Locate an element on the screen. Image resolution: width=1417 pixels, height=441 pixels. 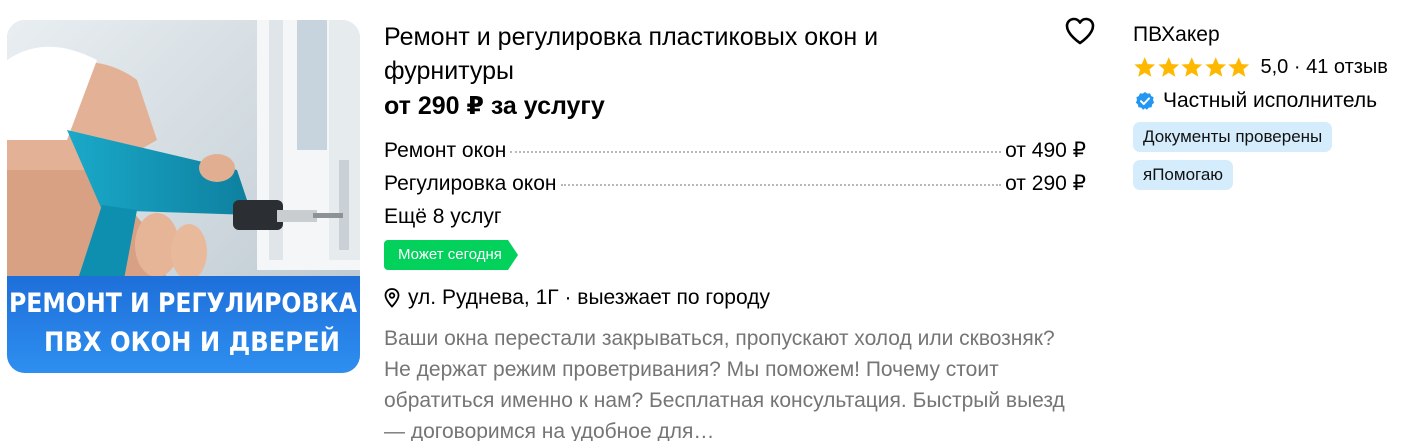
service-name: Регулировка окон is located at coordinates (470, 183).